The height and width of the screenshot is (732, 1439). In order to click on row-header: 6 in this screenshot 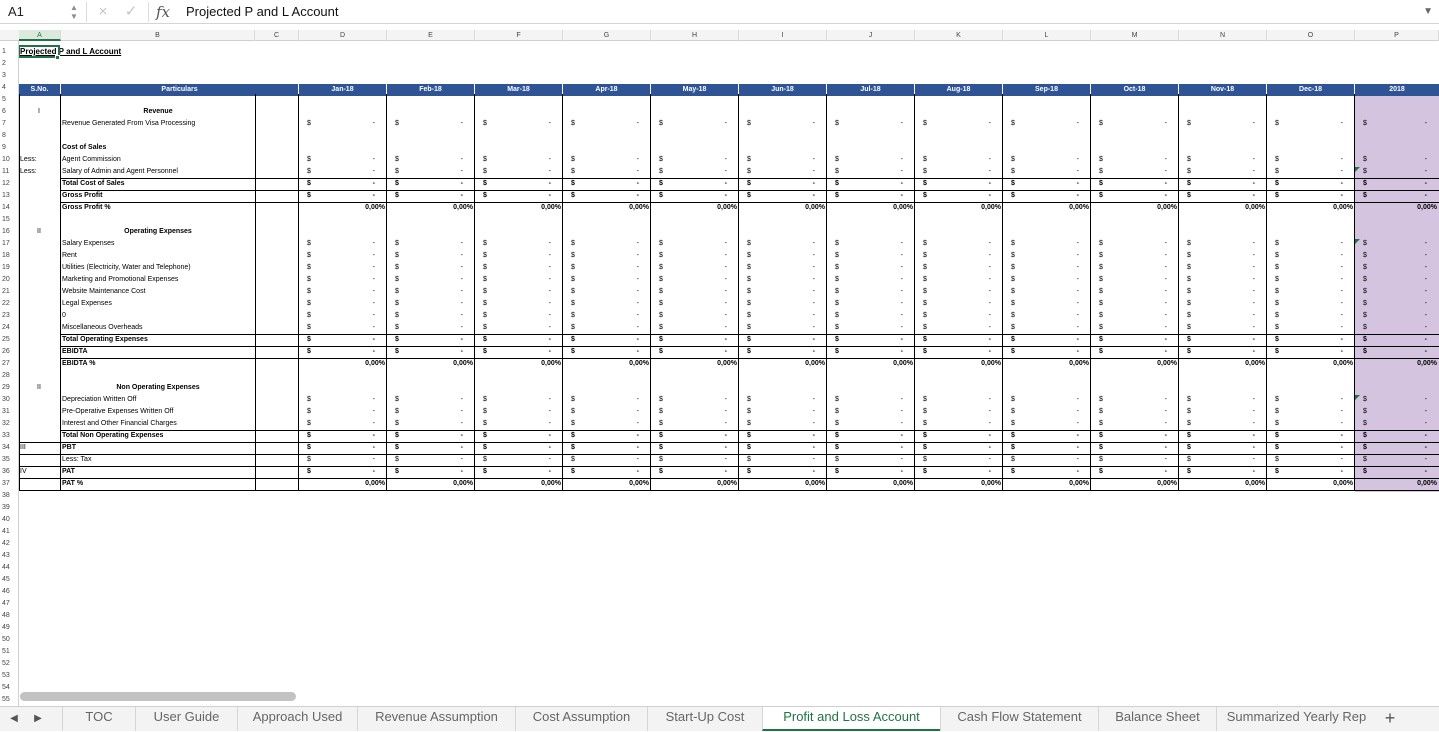, I will do `click(9, 112)`.